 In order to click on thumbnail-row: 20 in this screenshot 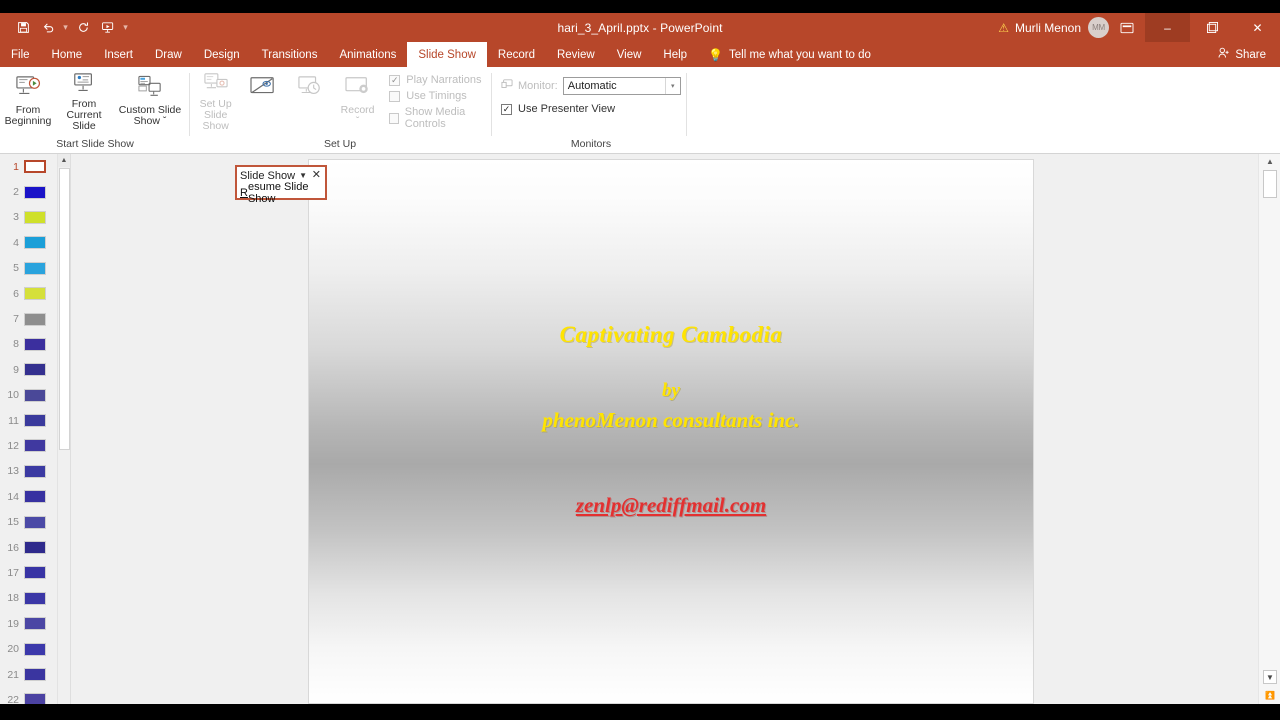, I will do `click(28, 648)`.